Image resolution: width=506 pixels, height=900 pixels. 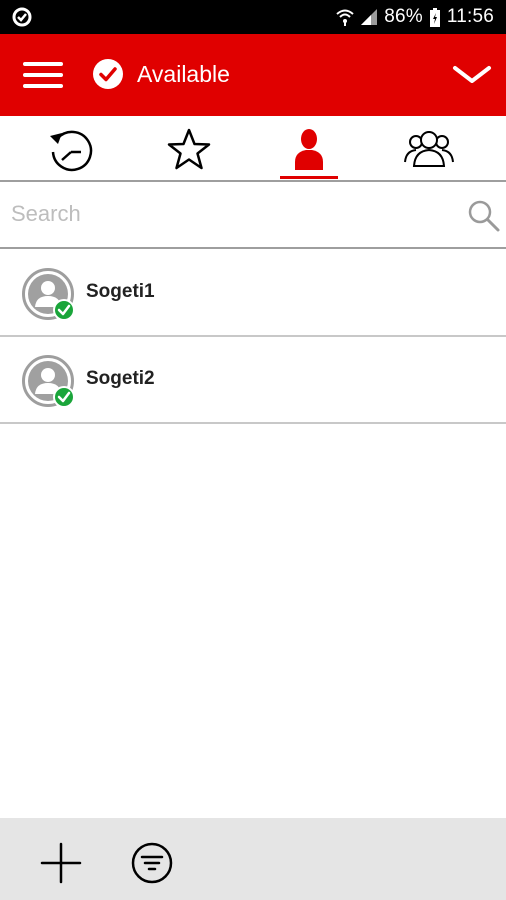 I want to click on bottom-toolbar, so click(x=253, y=859).